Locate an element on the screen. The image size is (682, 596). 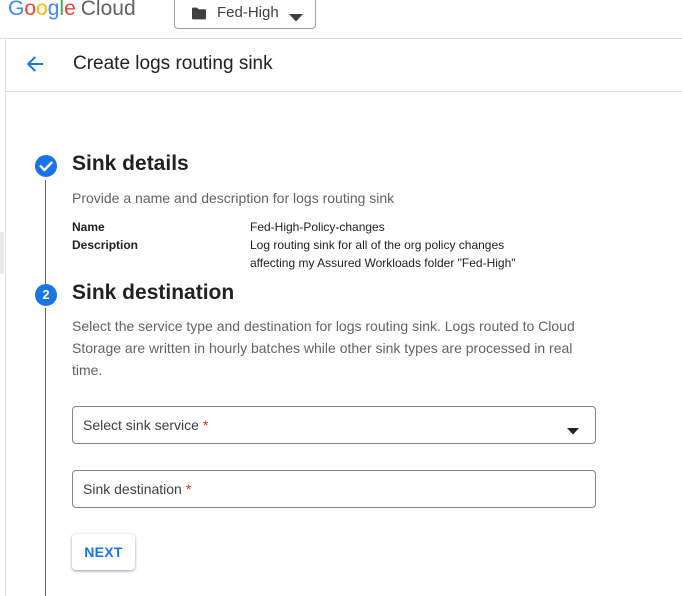
page-header: Create logs routing sink is located at coordinates (344, 65).